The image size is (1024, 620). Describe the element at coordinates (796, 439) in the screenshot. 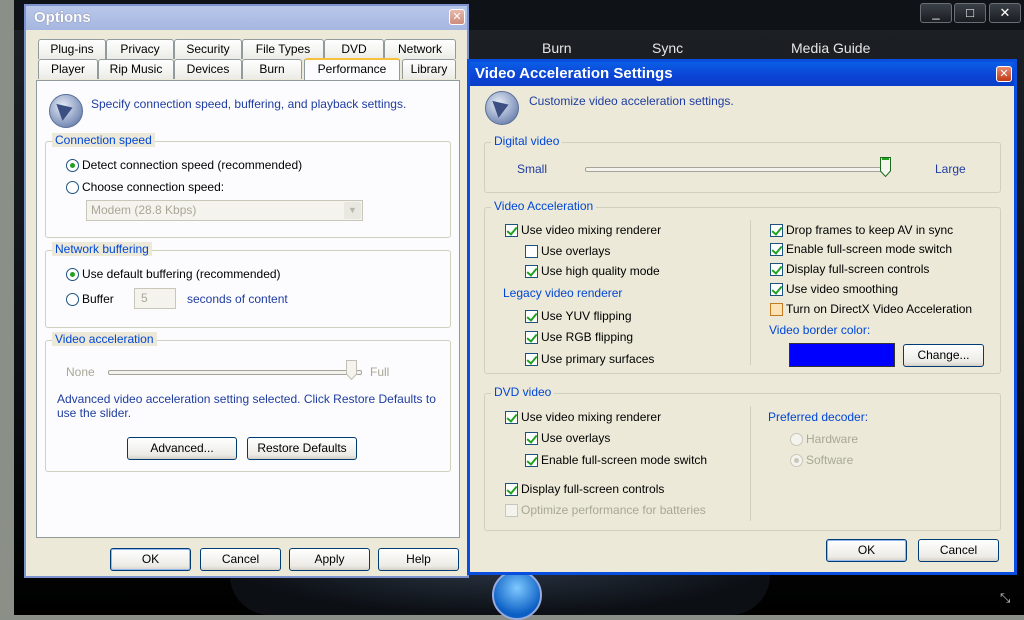

I see `hardware-decoder-radio` at that location.